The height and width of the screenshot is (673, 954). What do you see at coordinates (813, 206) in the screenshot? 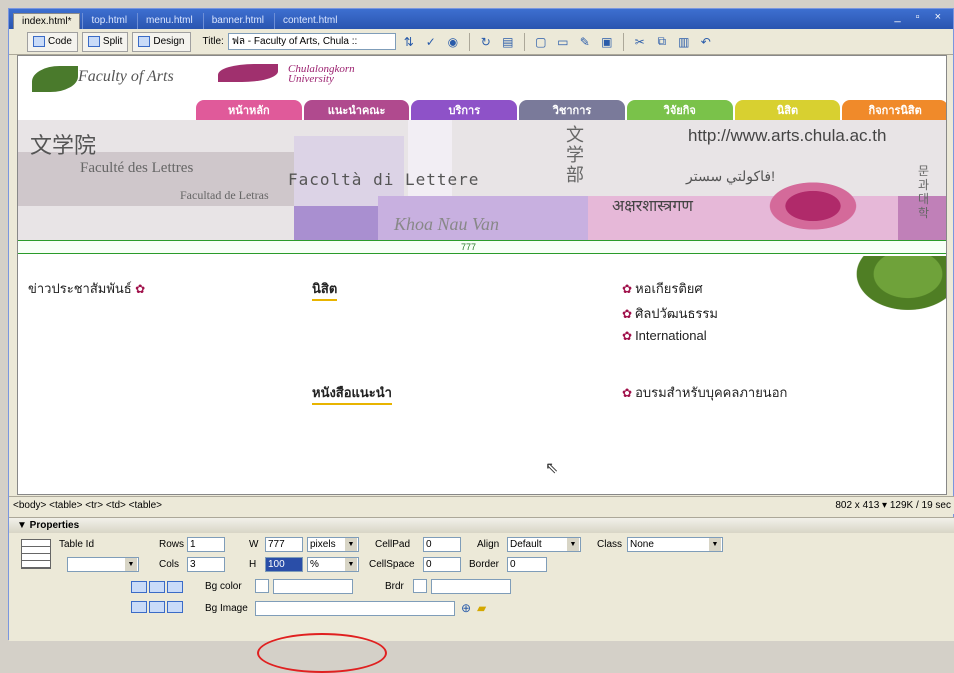
I see `flower-decoration` at bounding box center [813, 206].